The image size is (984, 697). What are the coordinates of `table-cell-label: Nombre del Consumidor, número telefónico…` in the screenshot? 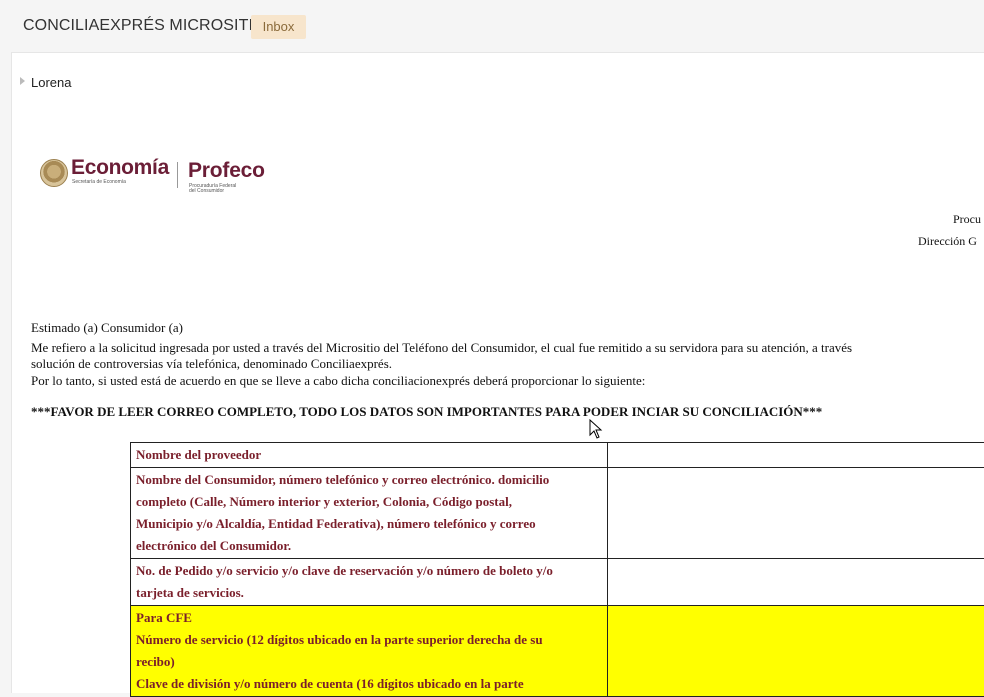 It's located at (369, 513).